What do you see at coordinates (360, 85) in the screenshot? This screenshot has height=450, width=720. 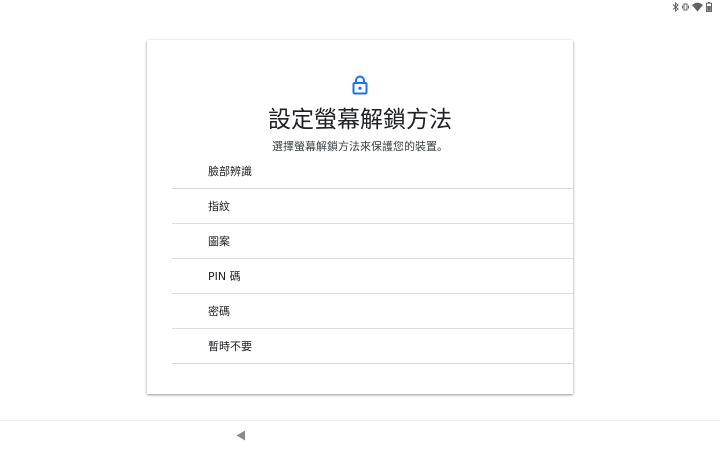 I see `lock-icon` at bounding box center [360, 85].